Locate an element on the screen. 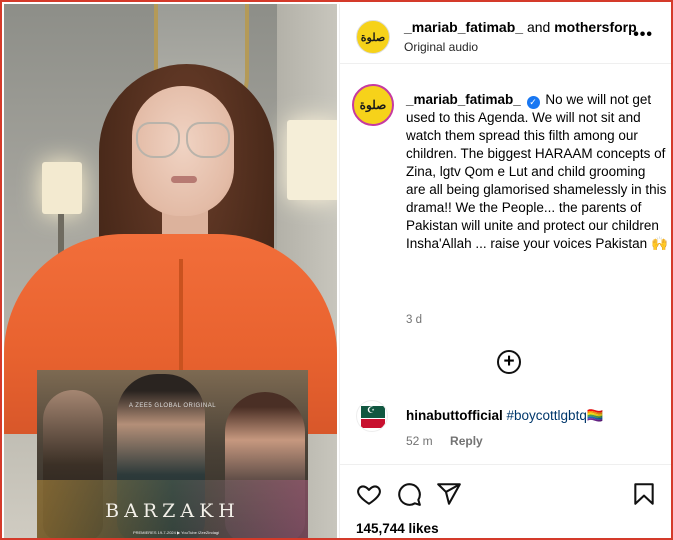 This screenshot has width=673, height=540. header-avatar-logo: صلوة is located at coordinates (373, 37).